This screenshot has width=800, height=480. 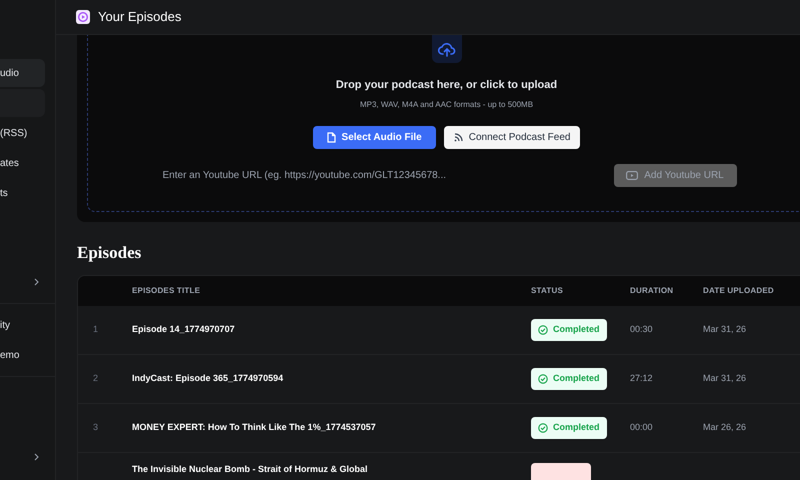 I want to click on upload-title: Drop your podcast here, or click to upload, so click(x=447, y=85).